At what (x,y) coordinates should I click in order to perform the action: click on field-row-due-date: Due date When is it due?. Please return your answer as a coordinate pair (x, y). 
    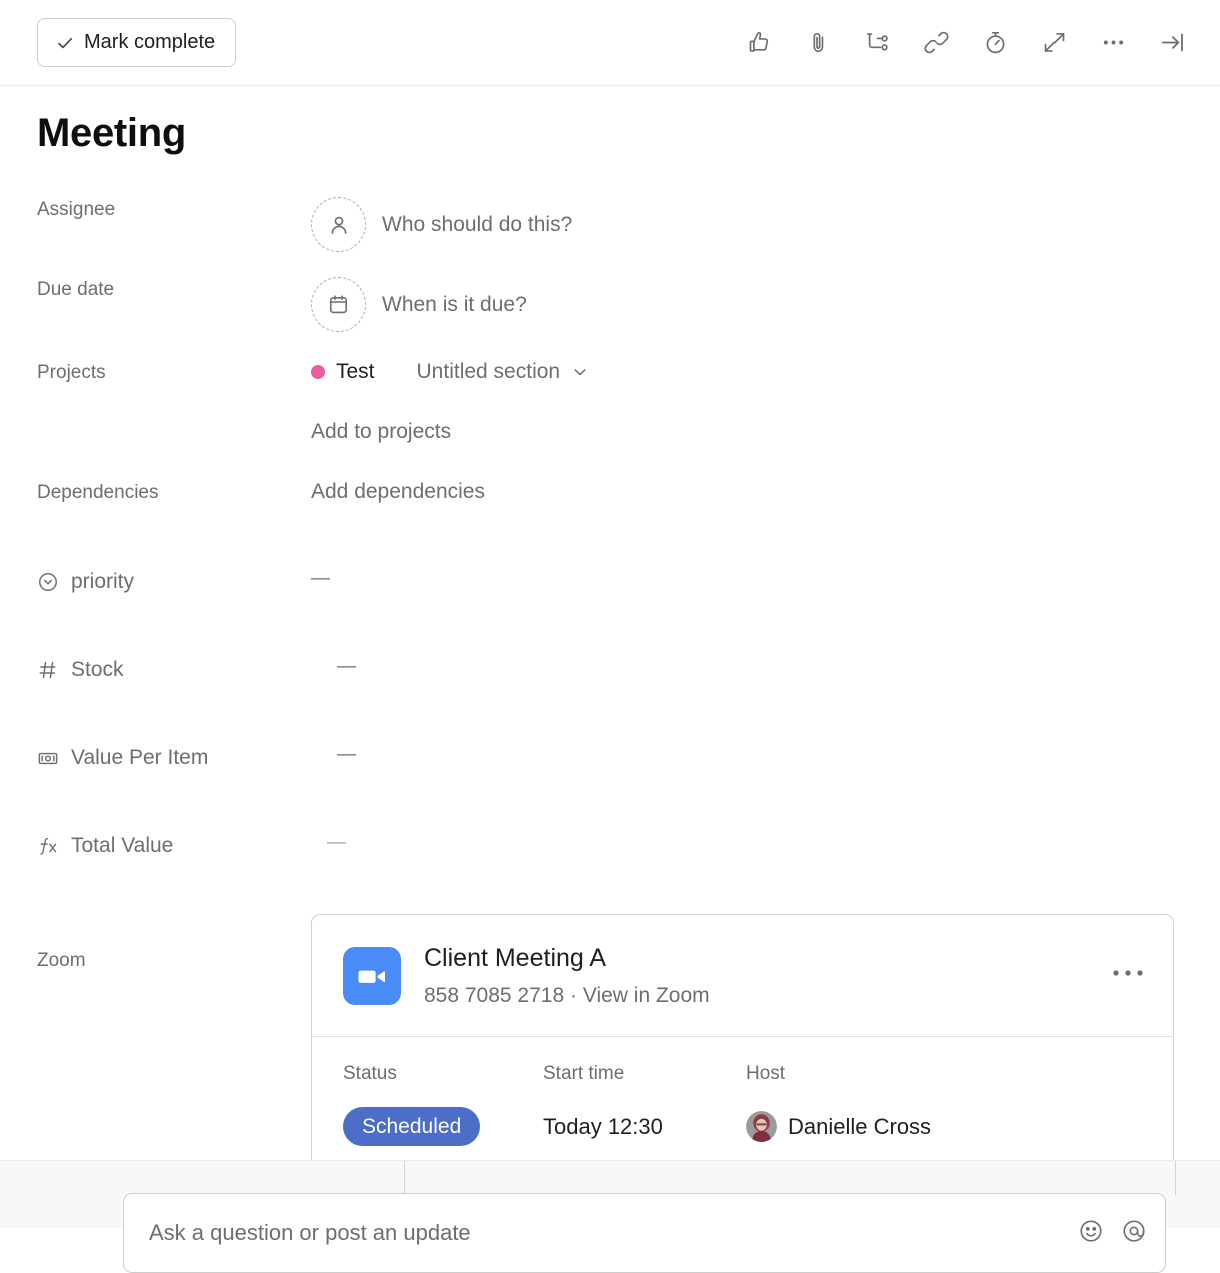
    Looking at the image, I should click on (628, 304).